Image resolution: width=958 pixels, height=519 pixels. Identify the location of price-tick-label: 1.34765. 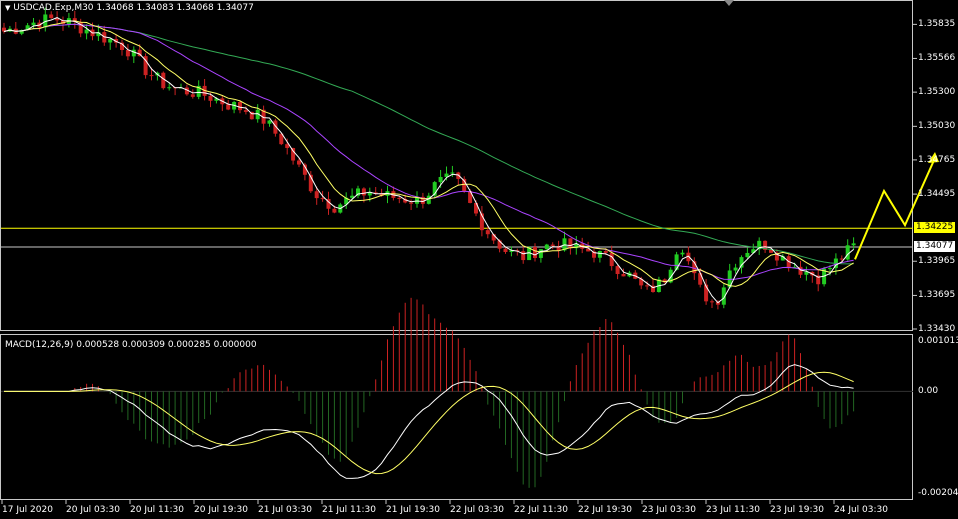
(937, 159).